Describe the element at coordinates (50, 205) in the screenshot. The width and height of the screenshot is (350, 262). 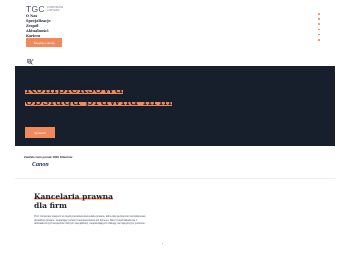
I see `section-title-line2: dla firm` at that location.